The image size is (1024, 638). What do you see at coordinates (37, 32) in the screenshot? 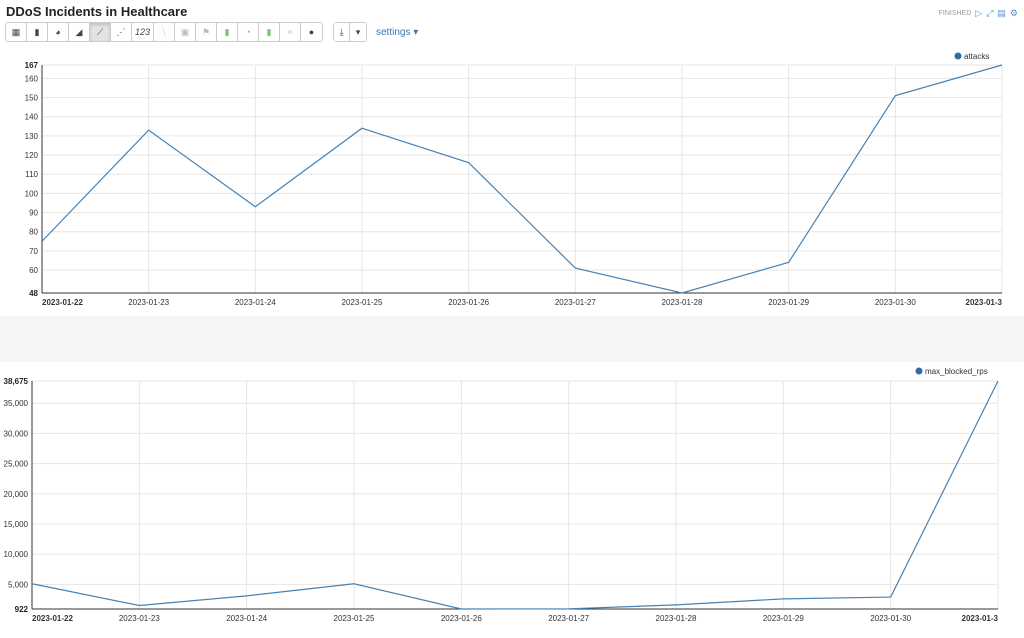
I see `bar-chart-icon: ▮` at bounding box center [37, 32].